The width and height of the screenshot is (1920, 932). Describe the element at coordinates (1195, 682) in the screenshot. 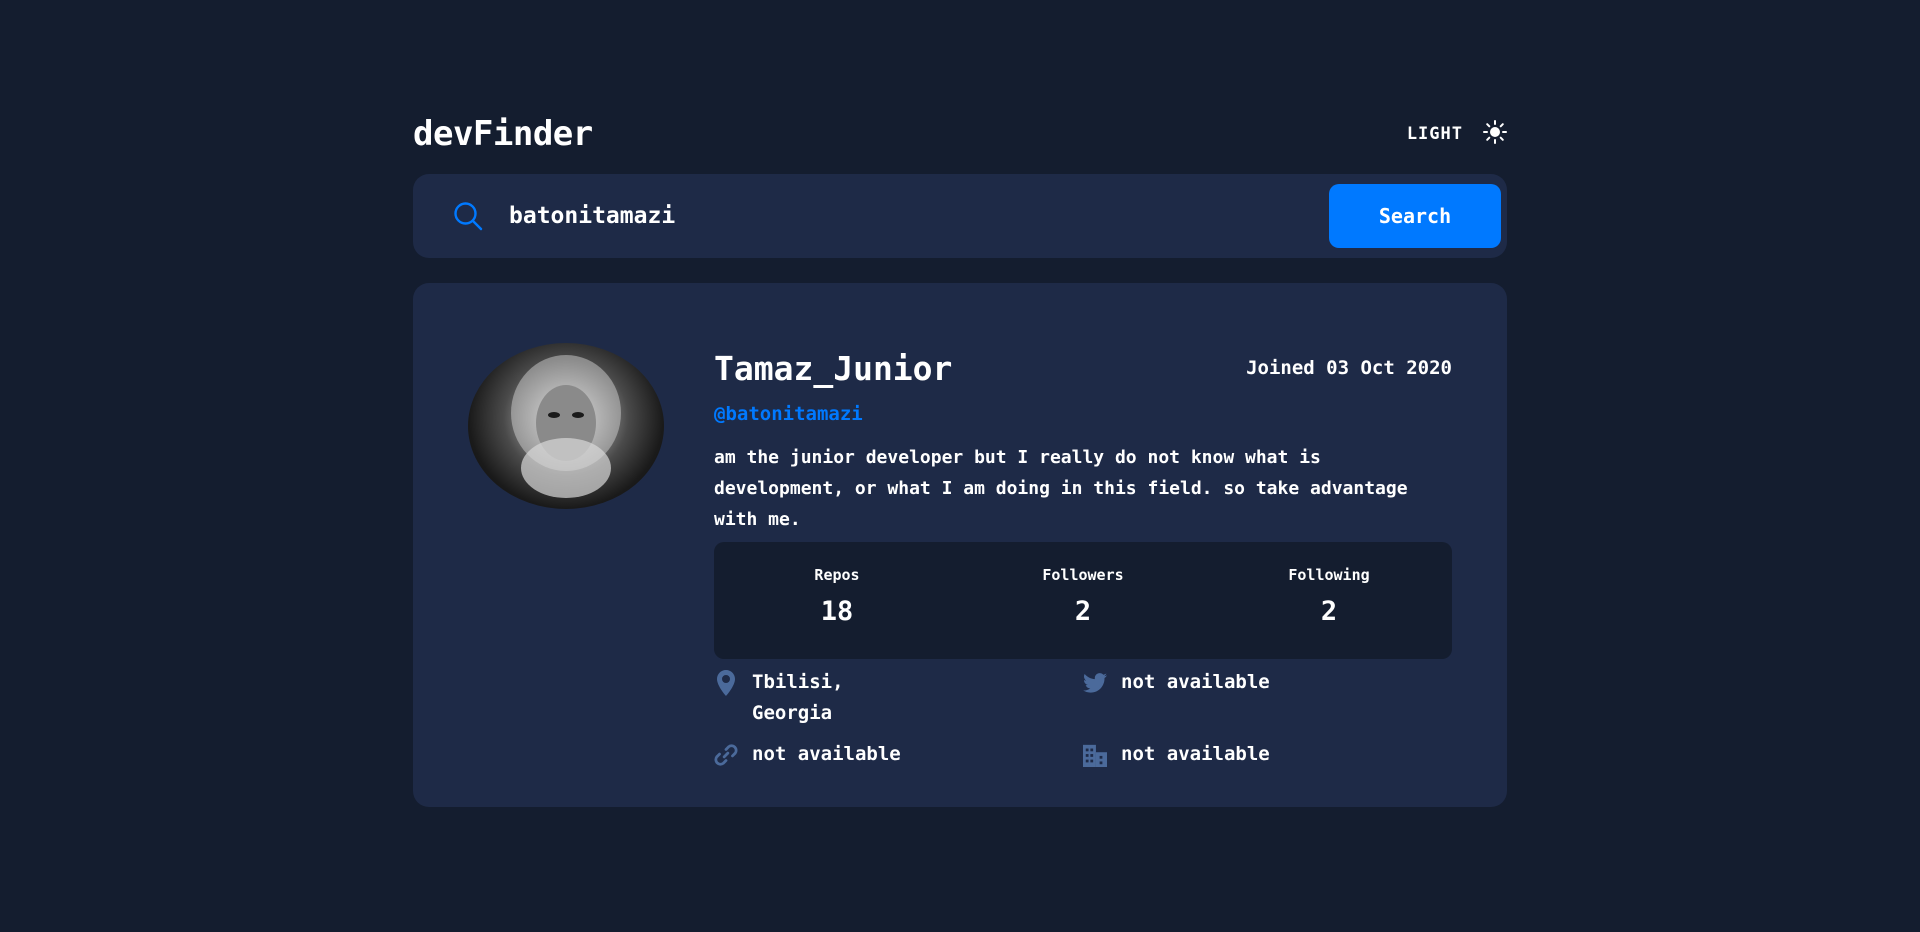

I see `twitter-text: not available` at that location.